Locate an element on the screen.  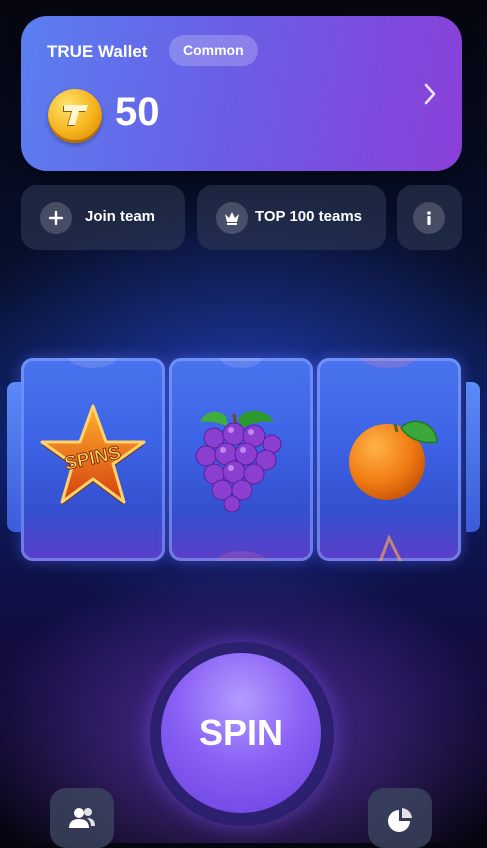
spin-button: SPIN is located at coordinates (241, 733).